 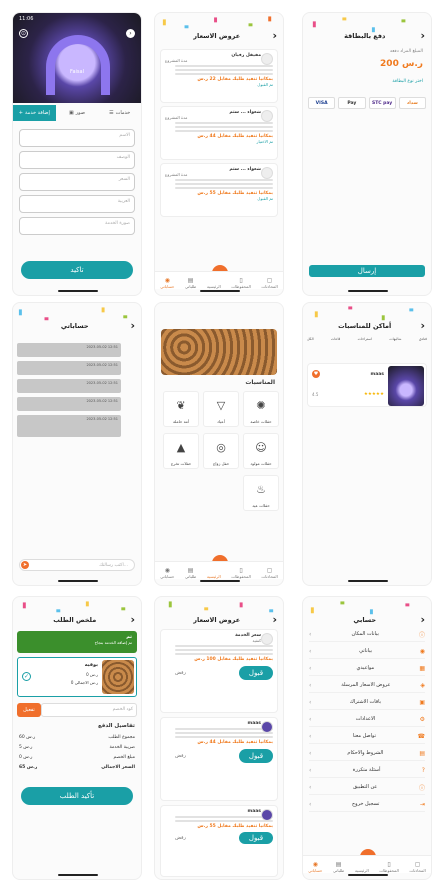 What do you see at coordinates (367, 787) in the screenshot?
I see `menu-about: ‹ عن التطبيق ⓘ` at bounding box center [367, 787].